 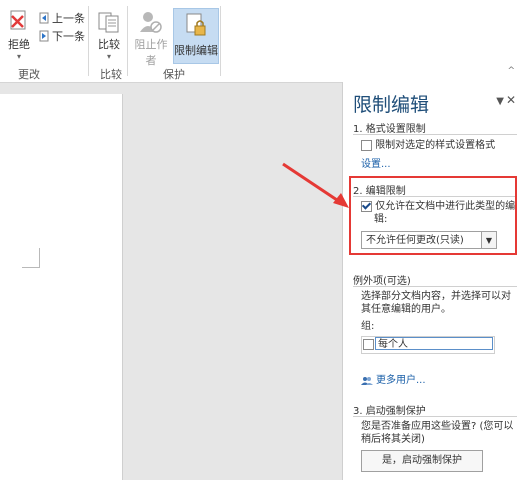 I want to click on annotation-arrow, so click(x=315, y=185).